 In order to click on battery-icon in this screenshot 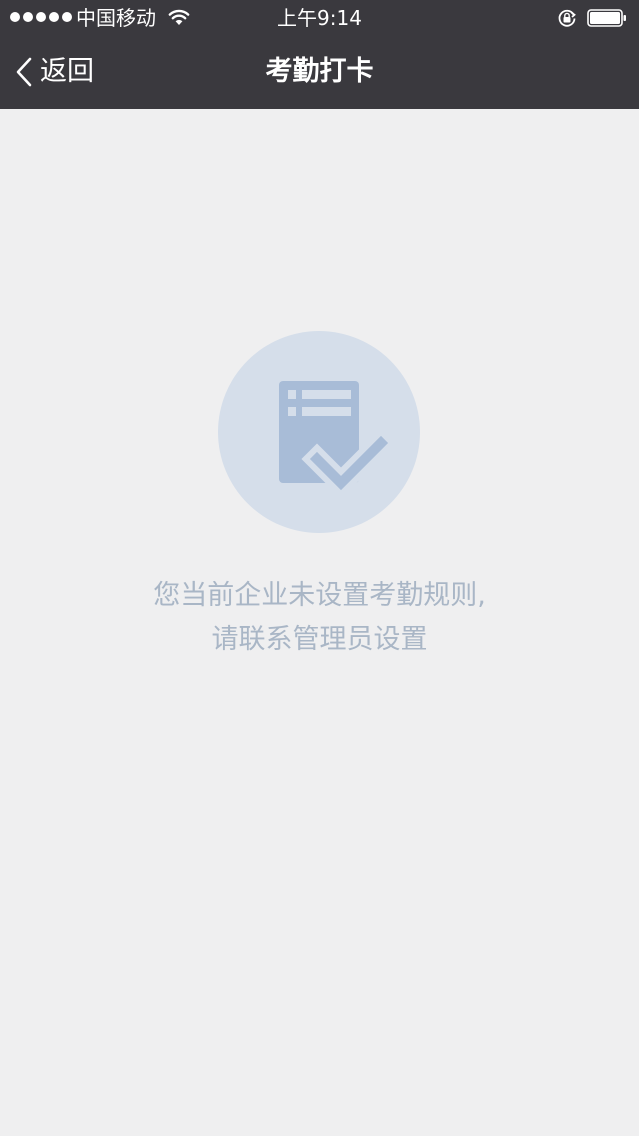, I will do `click(606, 18)`.